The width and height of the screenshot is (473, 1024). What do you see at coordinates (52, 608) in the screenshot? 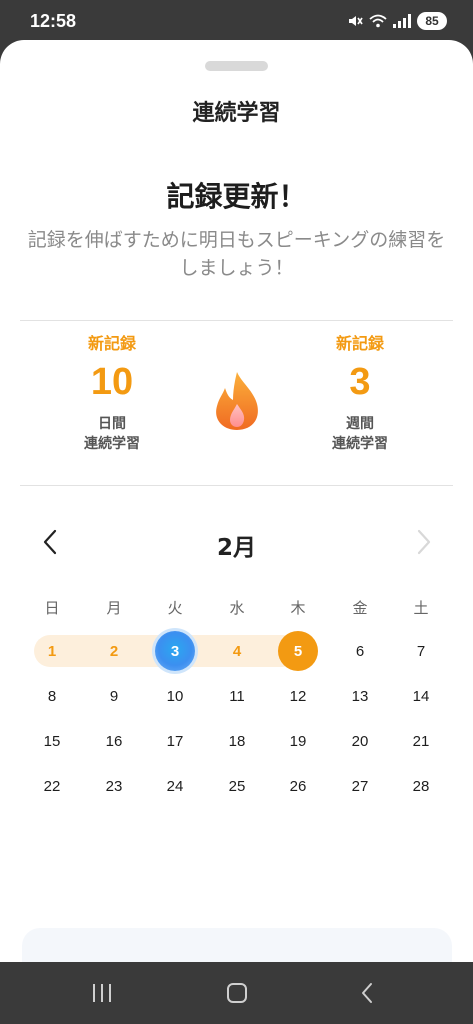
I see `weekday-sun: 日` at bounding box center [52, 608].